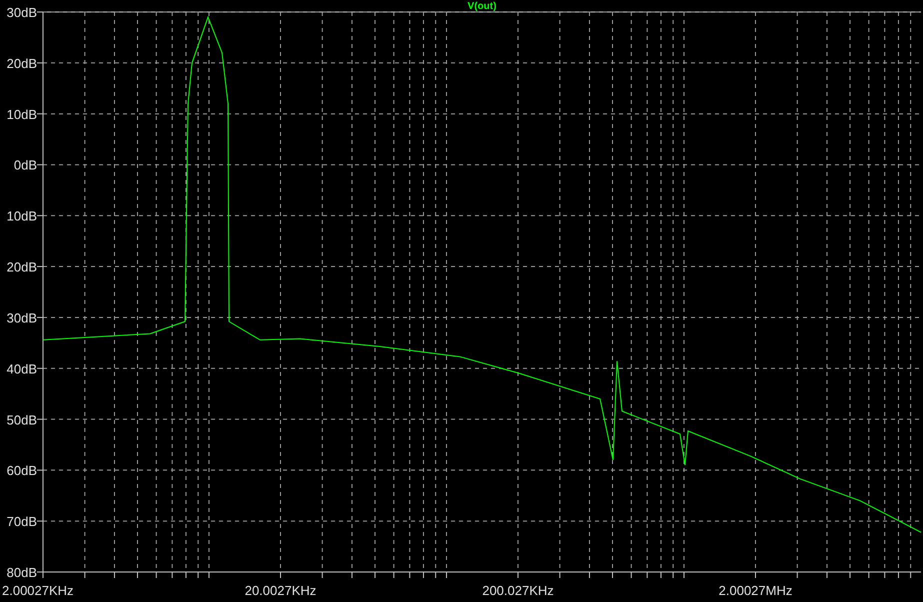 The height and width of the screenshot is (602, 923). What do you see at coordinates (21, 522) in the screenshot?
I see `y-axis-label: 70dB` at bounding box center [21, 522].